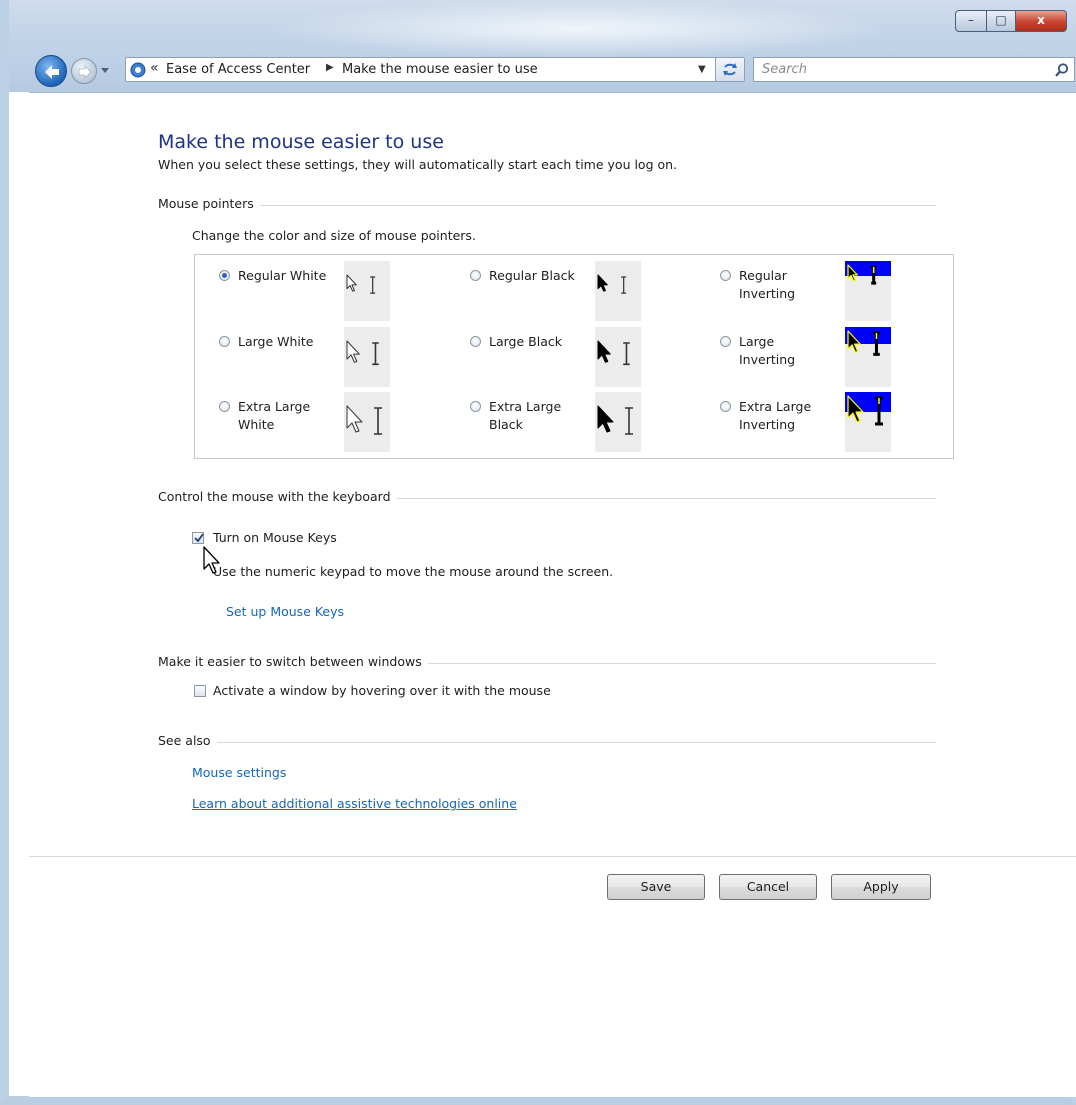  What do you see at coordinates (547, 663) in the screenshot?
I see `window-switching-section: Make it easier to switch between windows` at bounding box center [547, 663].